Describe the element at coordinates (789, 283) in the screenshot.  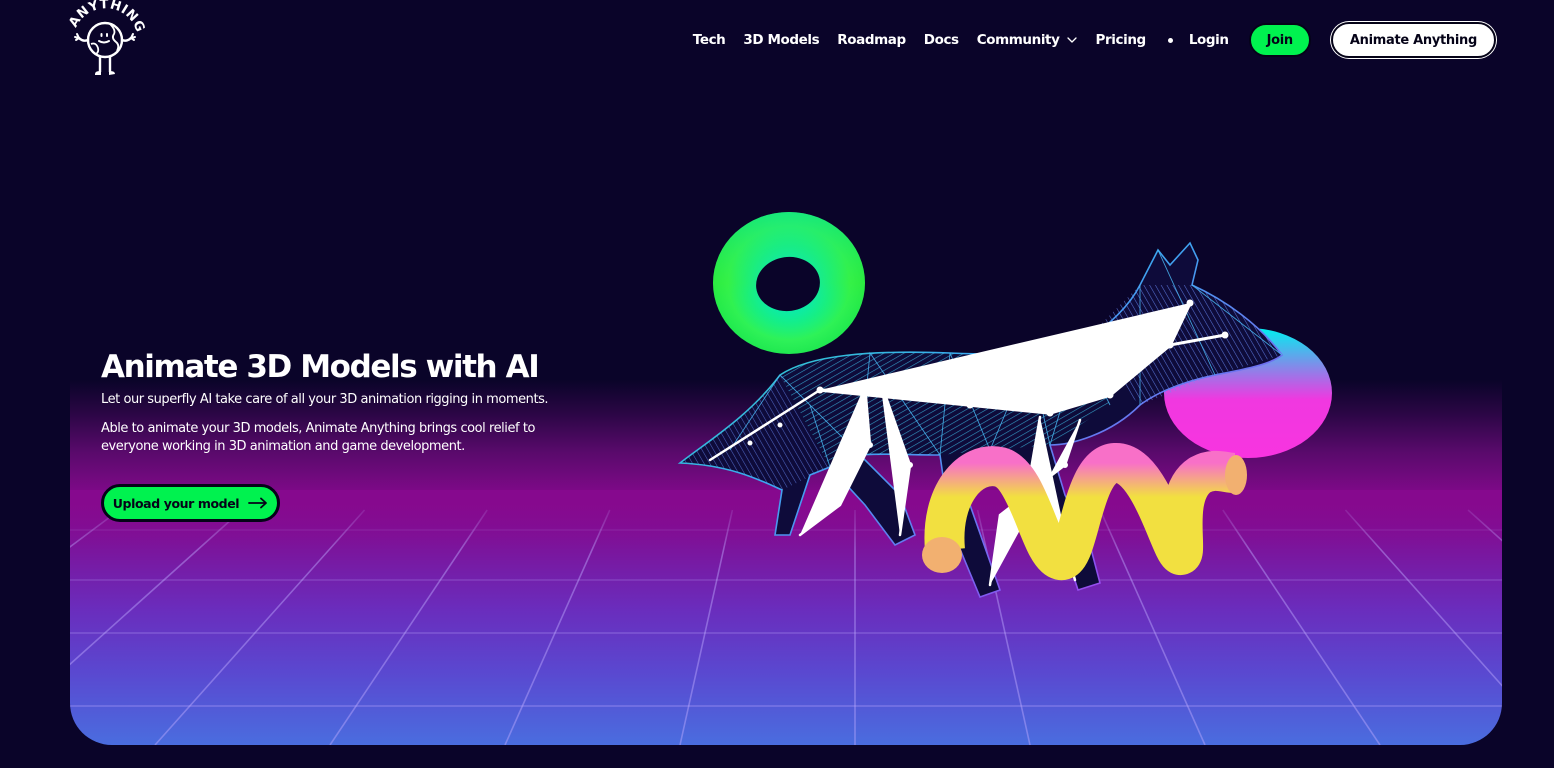
I see `green-torus` at that location.